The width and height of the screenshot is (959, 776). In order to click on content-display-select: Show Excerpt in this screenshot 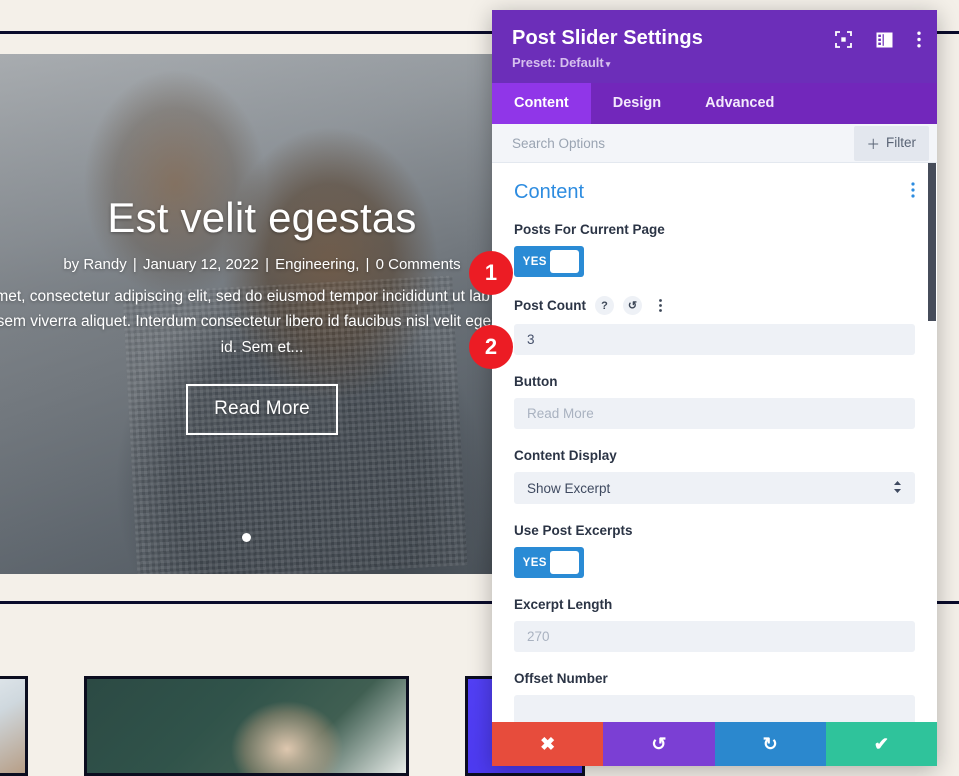, I will do `click(714, 488)`.